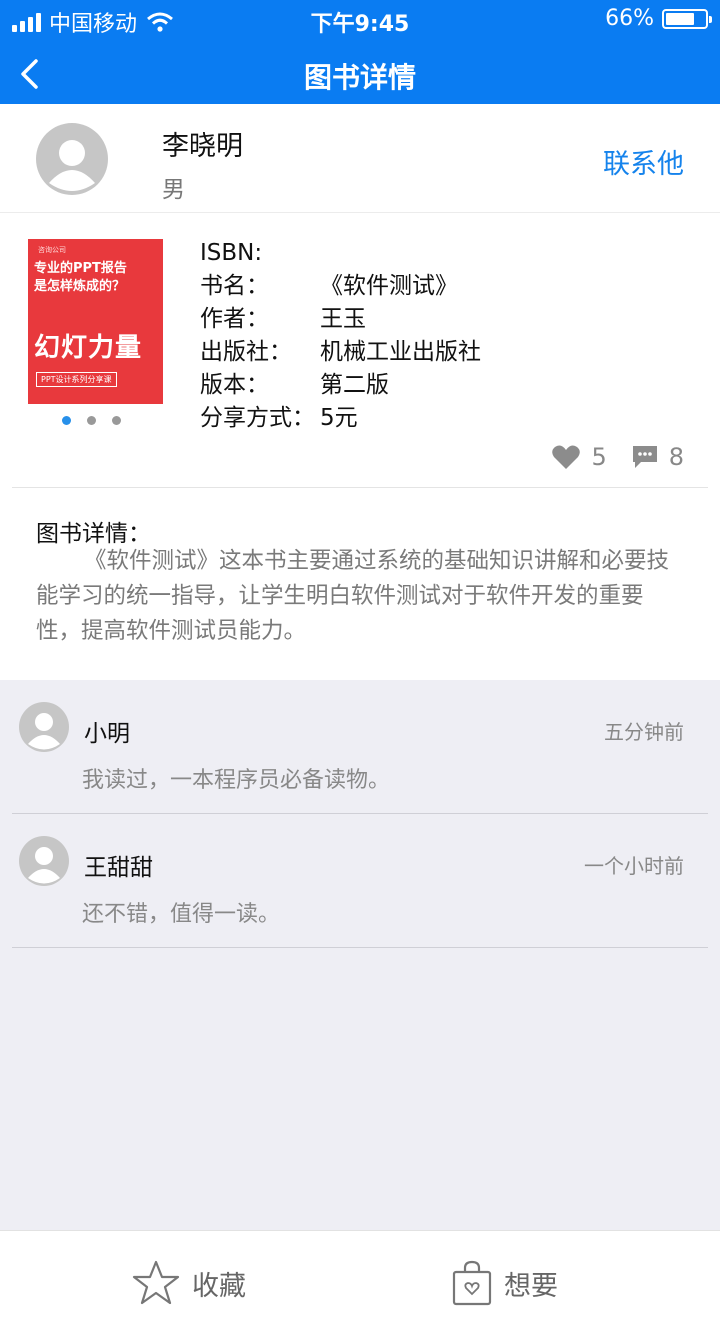  Describe the element at coordinates (360, 158) in the screenshot. I see `owner-row: 李晓明 男 联系他` at that location.